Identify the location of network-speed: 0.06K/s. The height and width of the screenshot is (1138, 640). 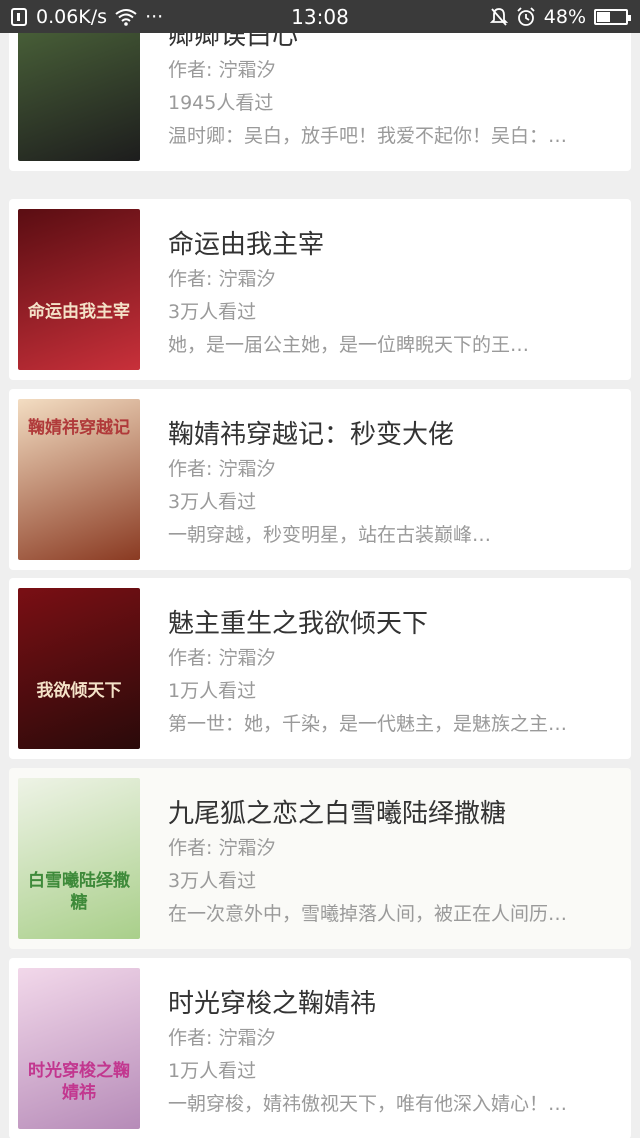
(72, 16).